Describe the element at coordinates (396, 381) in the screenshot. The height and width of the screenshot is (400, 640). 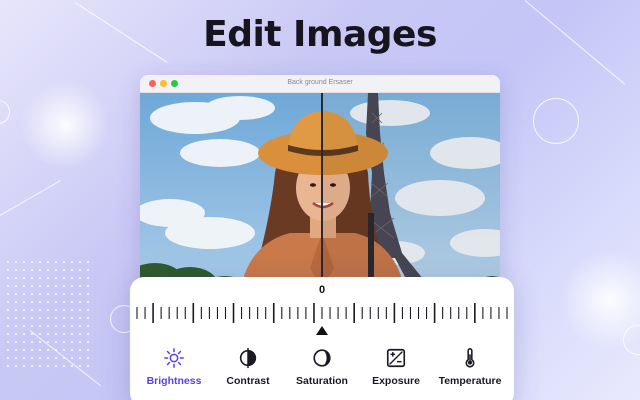
I see `tool-label: Exposure` at that location.